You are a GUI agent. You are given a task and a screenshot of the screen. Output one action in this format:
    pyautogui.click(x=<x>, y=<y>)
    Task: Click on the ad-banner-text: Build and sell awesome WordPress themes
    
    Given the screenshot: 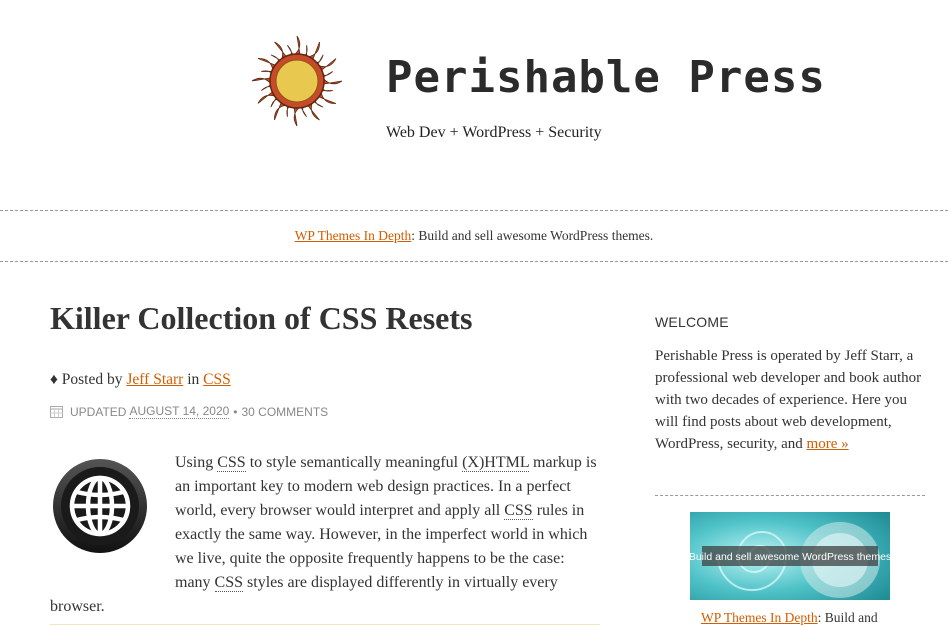 What is the action you would take?
    pyautogui.click(x=790, y=557)
    